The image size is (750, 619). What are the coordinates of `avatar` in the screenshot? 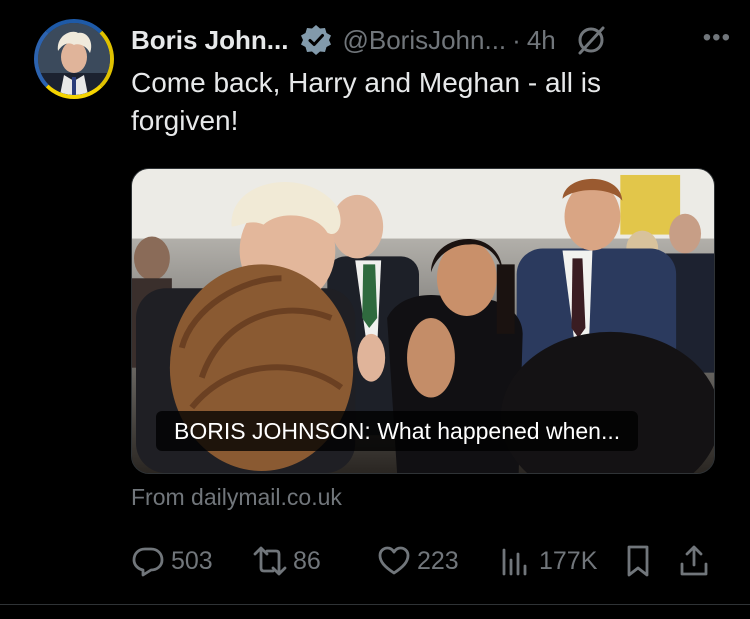 It's located at (74, 59).